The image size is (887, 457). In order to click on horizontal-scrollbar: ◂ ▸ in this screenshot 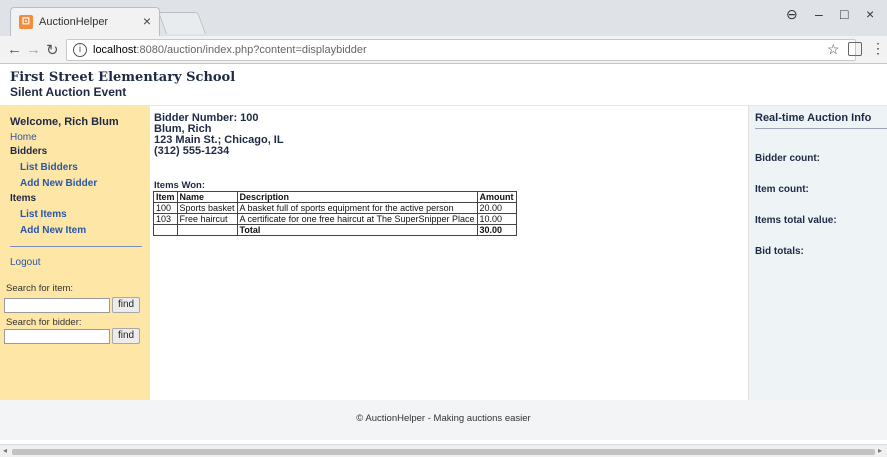, I will do `click(443, 450)`.